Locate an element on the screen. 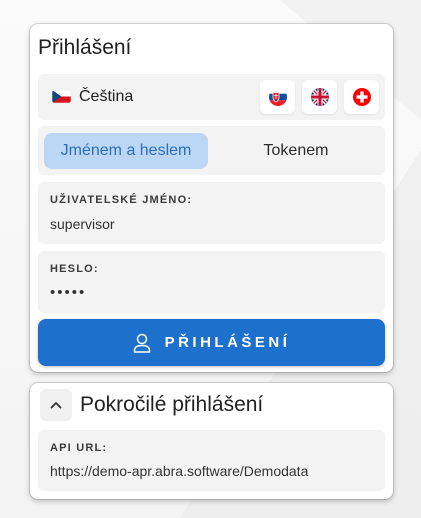 Image resolution: width=421 pixels, height=518 pixels. flag-ch-icon is located at coordinates (361, 97).